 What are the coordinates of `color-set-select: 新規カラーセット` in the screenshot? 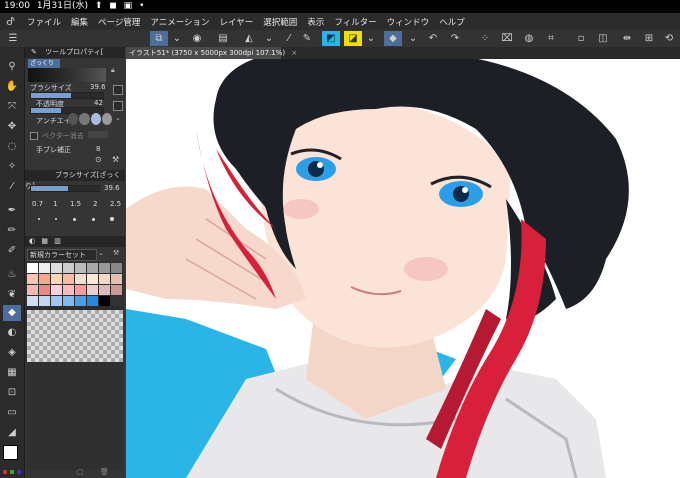 It's located at (62, 255).